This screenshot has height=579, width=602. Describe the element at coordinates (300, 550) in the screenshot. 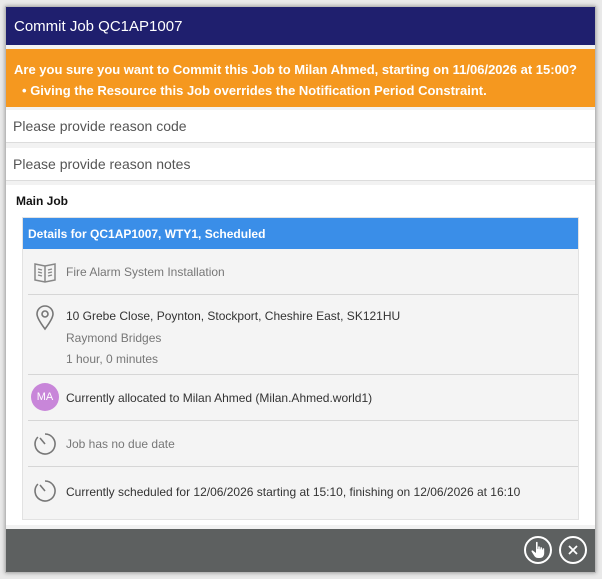

I see `dialog-footer` at that location.